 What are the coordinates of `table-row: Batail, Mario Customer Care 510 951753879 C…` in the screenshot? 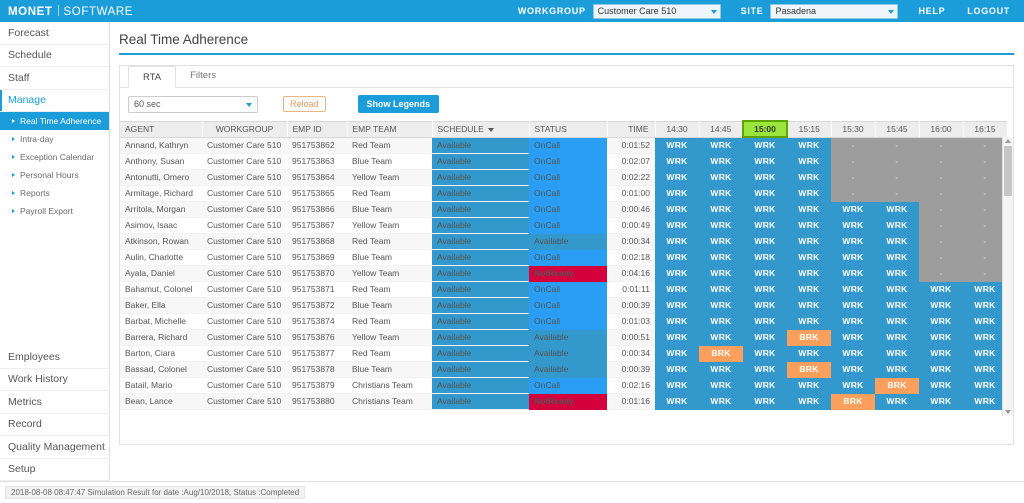 It's located at (563, 385).